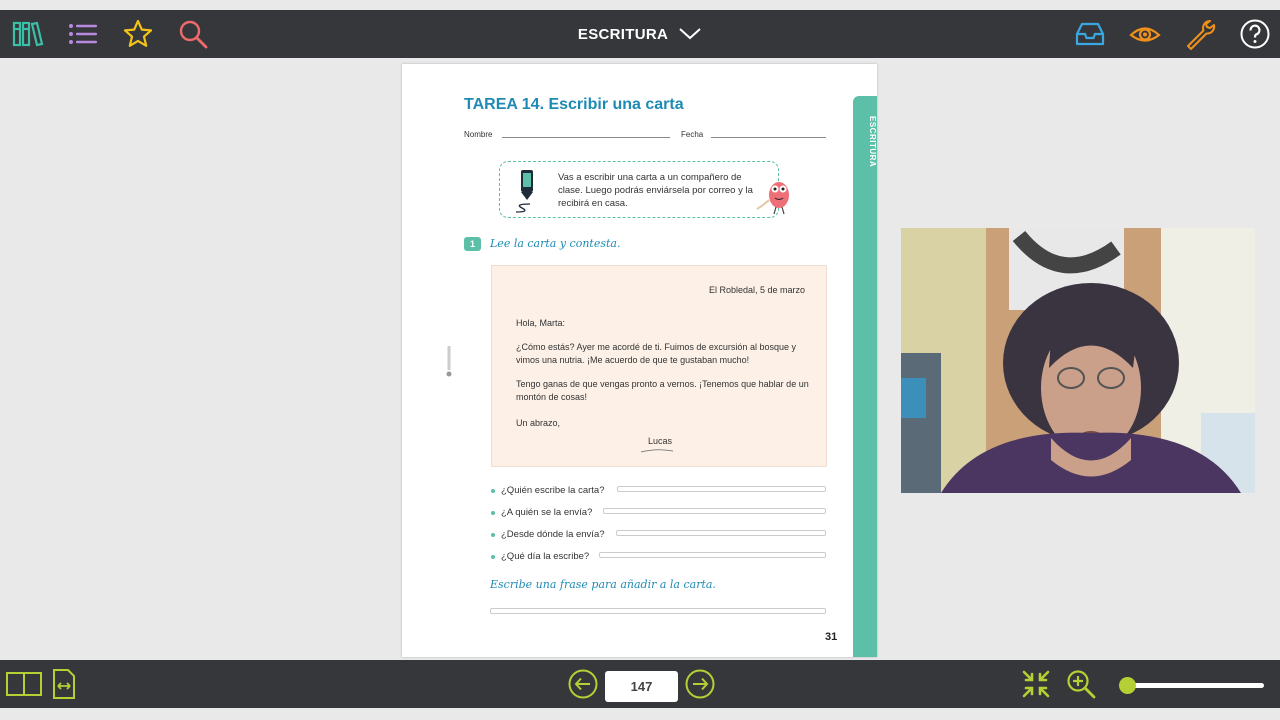  I want to click on webcam-video, so click(1078, 360).